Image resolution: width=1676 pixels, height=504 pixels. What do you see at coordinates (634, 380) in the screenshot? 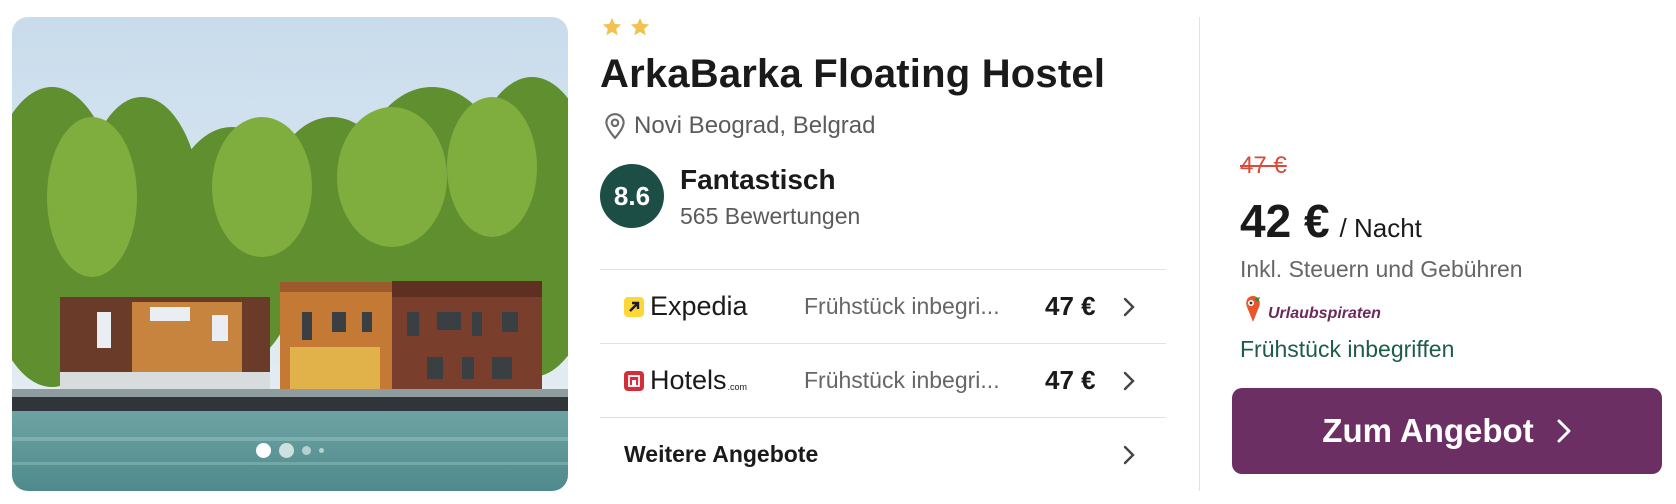
I see `hotels-logo-icon` at bounding box center [634, 380].